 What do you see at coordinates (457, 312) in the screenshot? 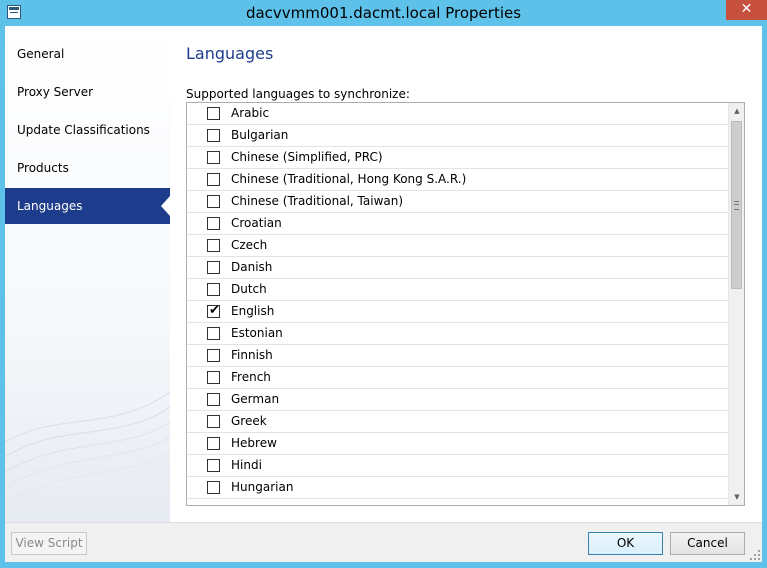
I see `language-row: ✔ English` at bounding box center [457, 312].